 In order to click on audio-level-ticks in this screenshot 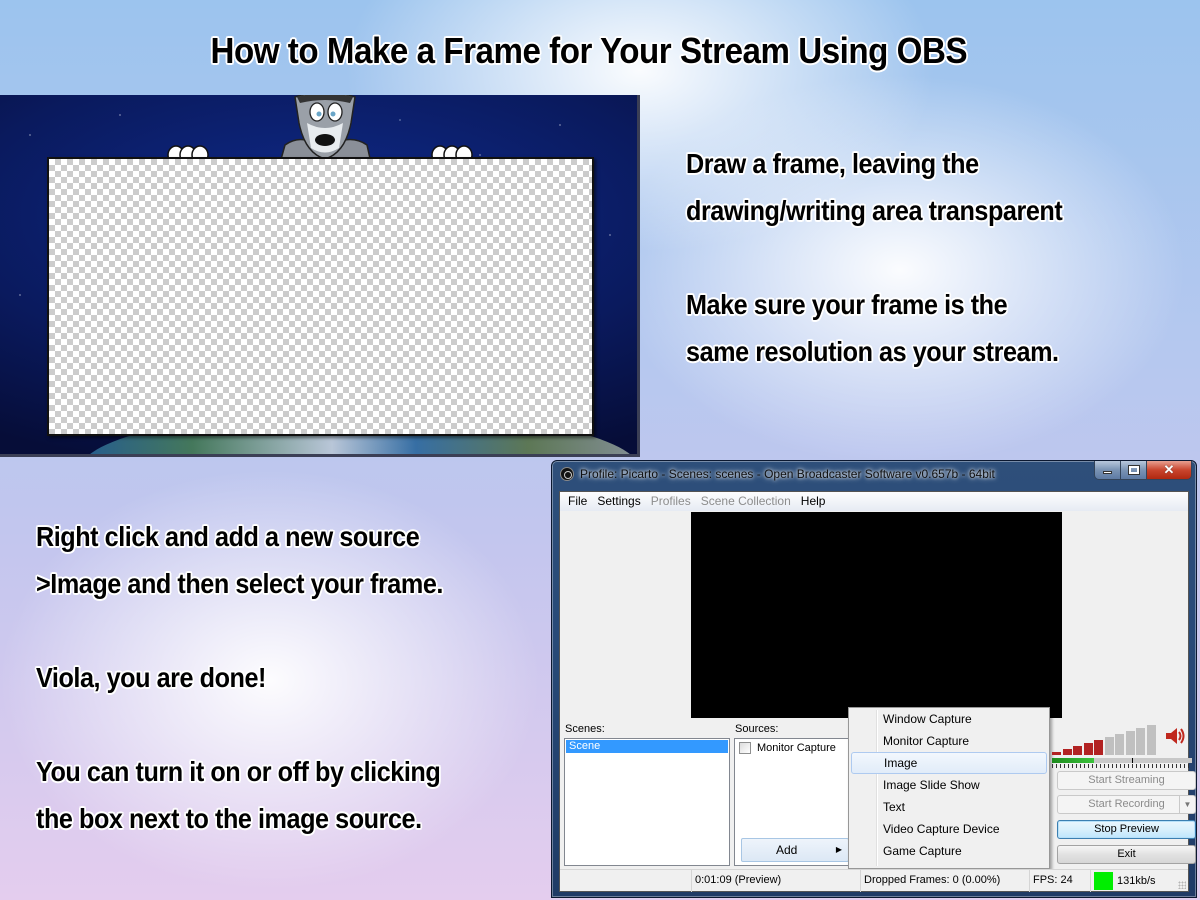, I will do `click(1122, 766)`.